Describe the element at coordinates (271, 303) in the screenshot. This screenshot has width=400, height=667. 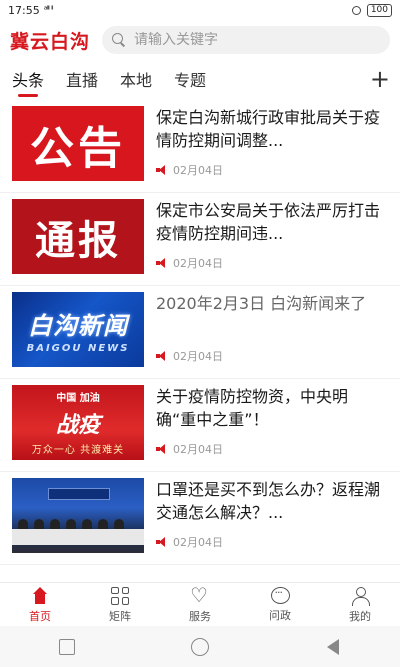
I see `news-title: 2020年2月3日 白沟新闻来了` at that location.